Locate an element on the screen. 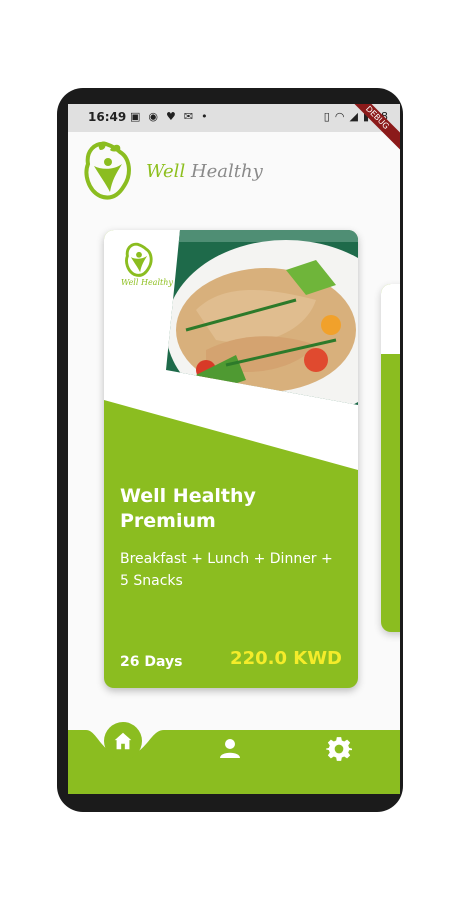  card-logo-icon is located at coordinates (139, 259).